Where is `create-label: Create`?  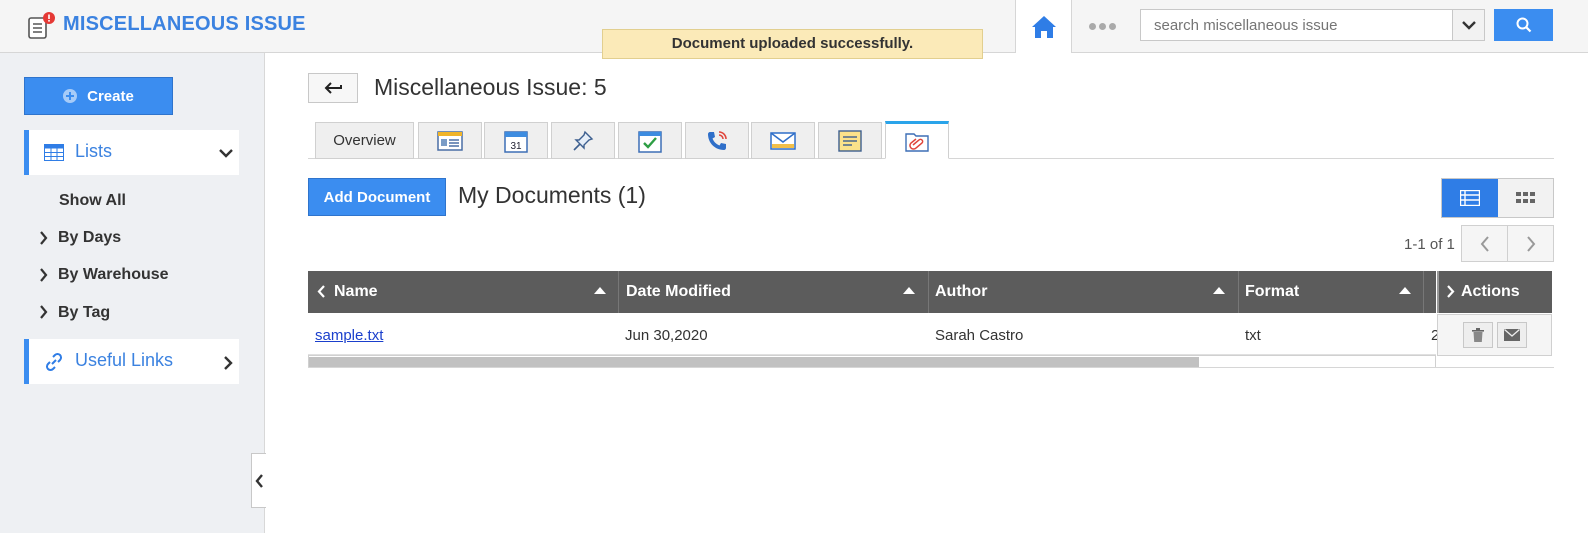
create-label: Create is located at coordinates (110, 96).